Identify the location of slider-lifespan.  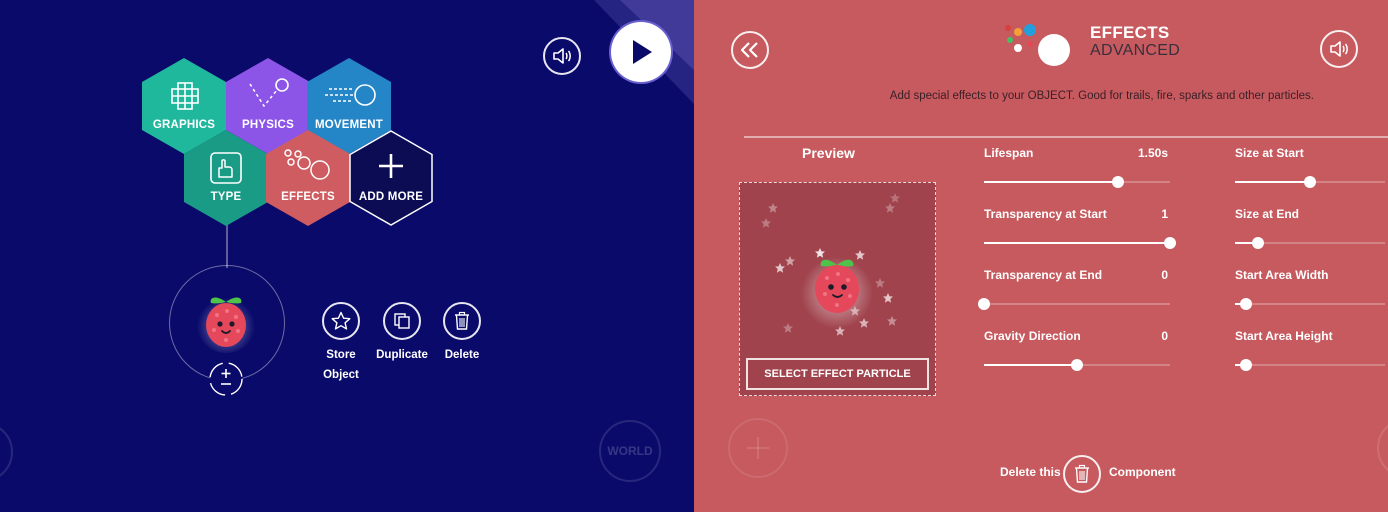
(1077, 182).